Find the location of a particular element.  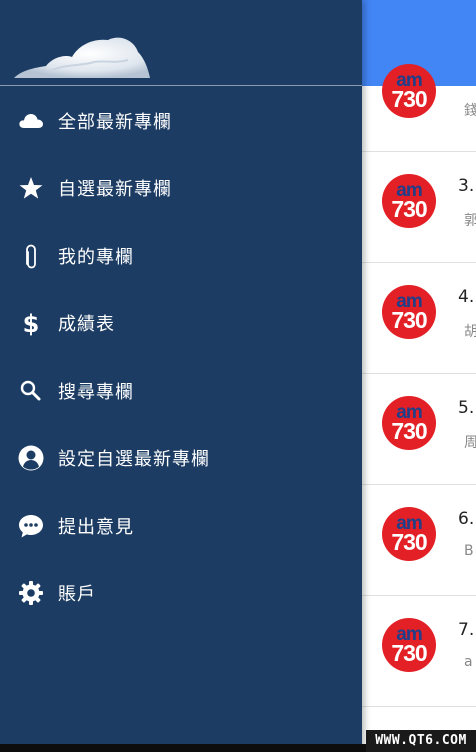

drawer-item-scoreboard: $ 成績表 is located at coordinates (181, 322).